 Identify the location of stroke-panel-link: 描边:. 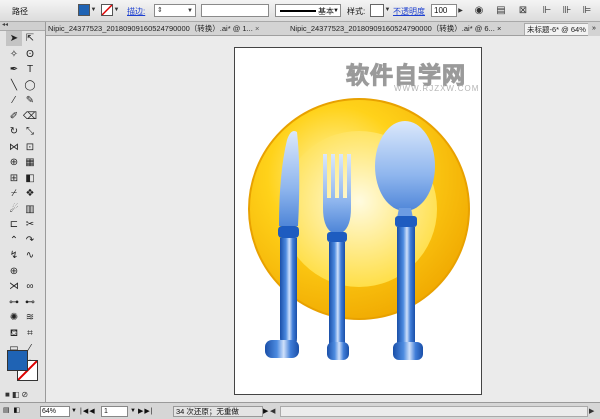
(136, 11).